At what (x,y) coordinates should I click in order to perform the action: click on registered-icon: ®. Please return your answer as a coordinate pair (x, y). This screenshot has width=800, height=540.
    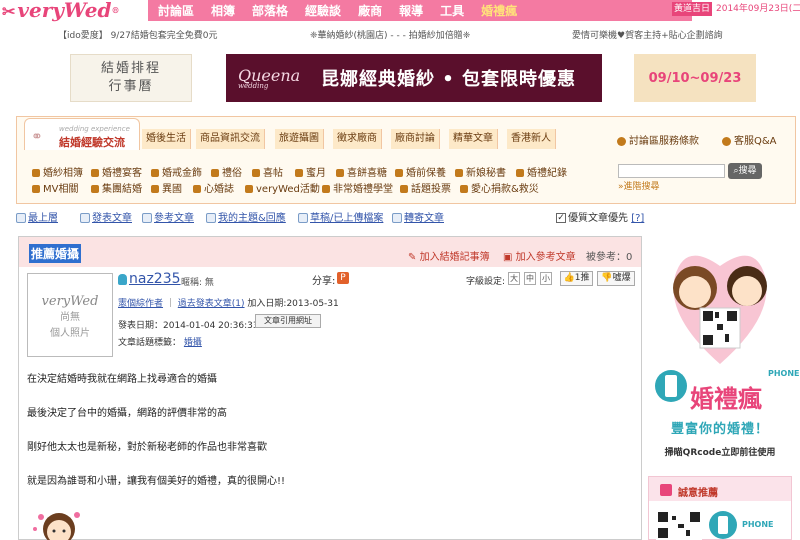
    Looking at the image, I should click on (115, 10).